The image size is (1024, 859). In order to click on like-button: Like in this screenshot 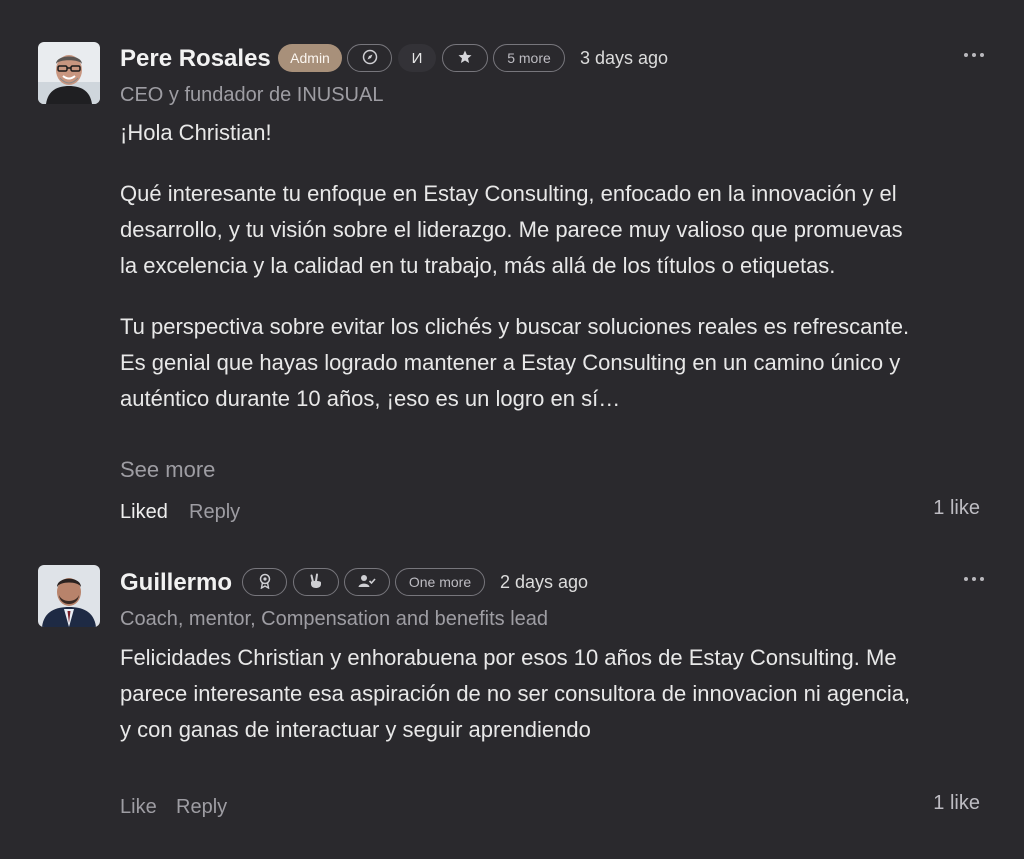, I will do `click(138, 807)`.